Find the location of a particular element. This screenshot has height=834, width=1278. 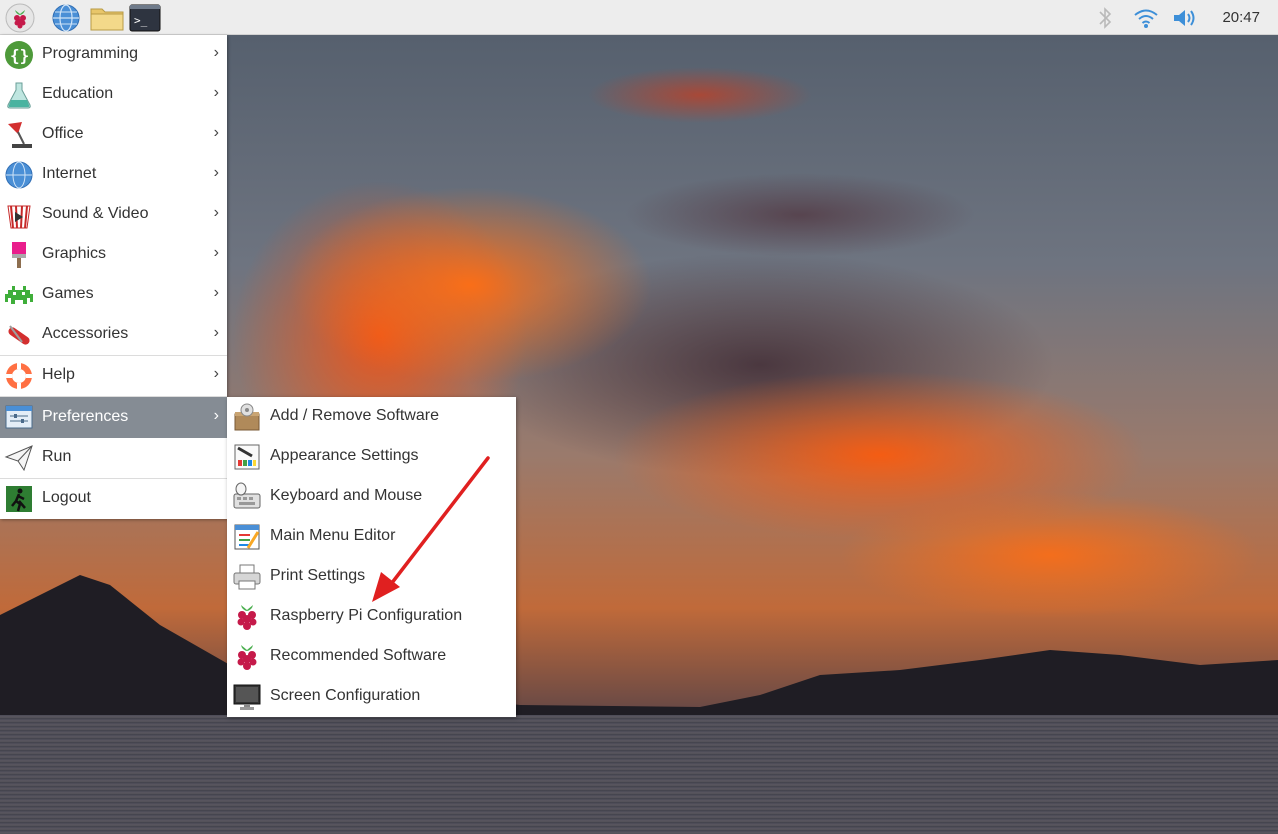

menu-item-label: Help is located at coordinates (58, 374).